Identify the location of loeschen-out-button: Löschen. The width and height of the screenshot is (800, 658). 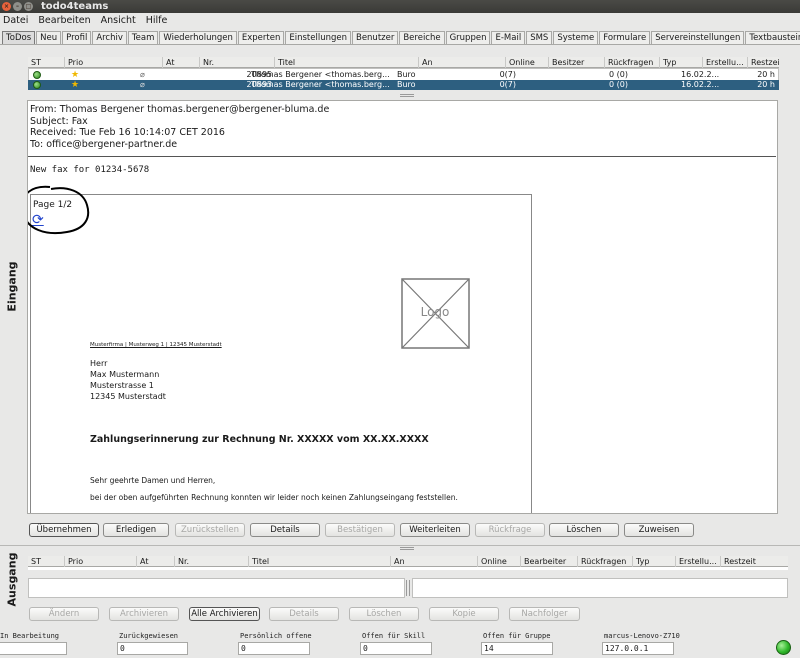
(384, 614).